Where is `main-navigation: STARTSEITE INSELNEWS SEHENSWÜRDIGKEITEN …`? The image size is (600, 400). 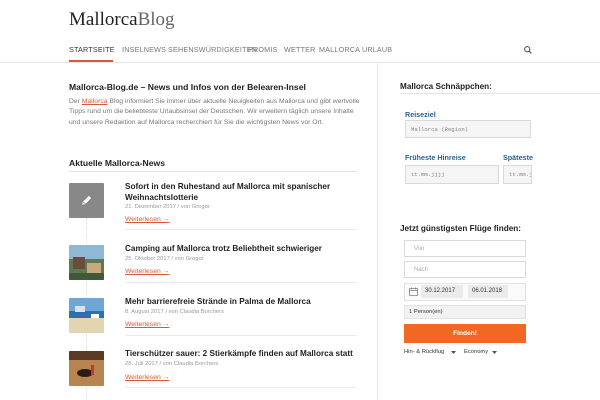 main-navigation: STARTSEITE INSELNEWS SEHENSWÜRDIGKEITEN … is located at coordinates (300, 51).